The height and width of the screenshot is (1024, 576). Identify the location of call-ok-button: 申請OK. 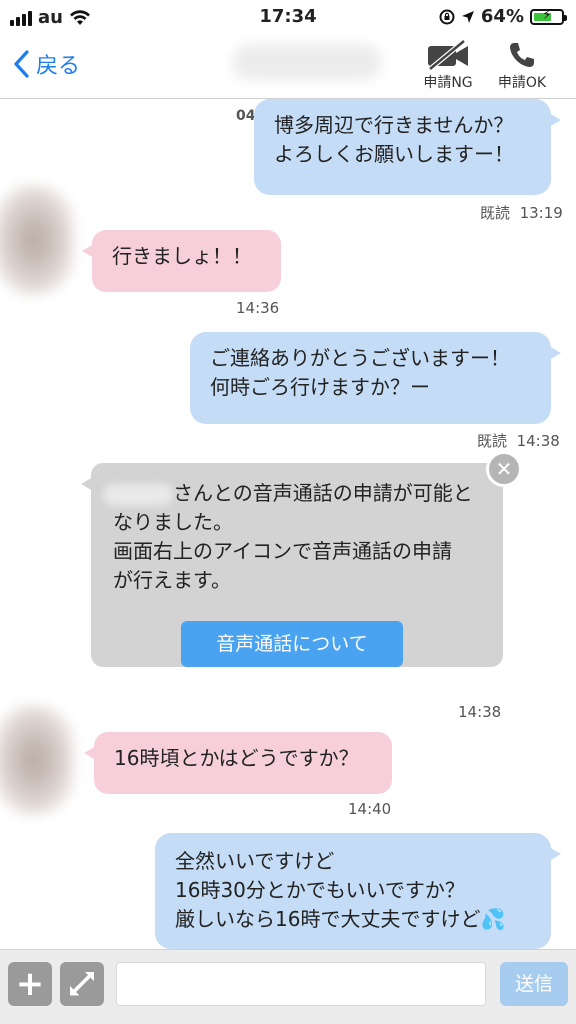
(522, 66).